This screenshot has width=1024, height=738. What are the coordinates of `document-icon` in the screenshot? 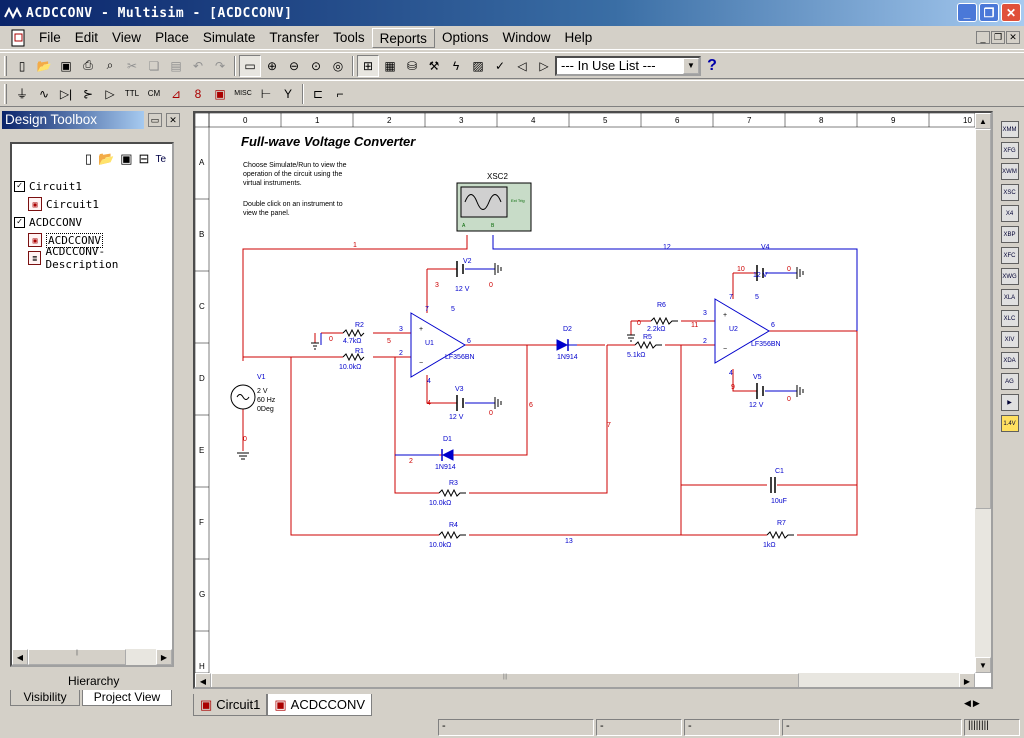 It's located at (19, 38).